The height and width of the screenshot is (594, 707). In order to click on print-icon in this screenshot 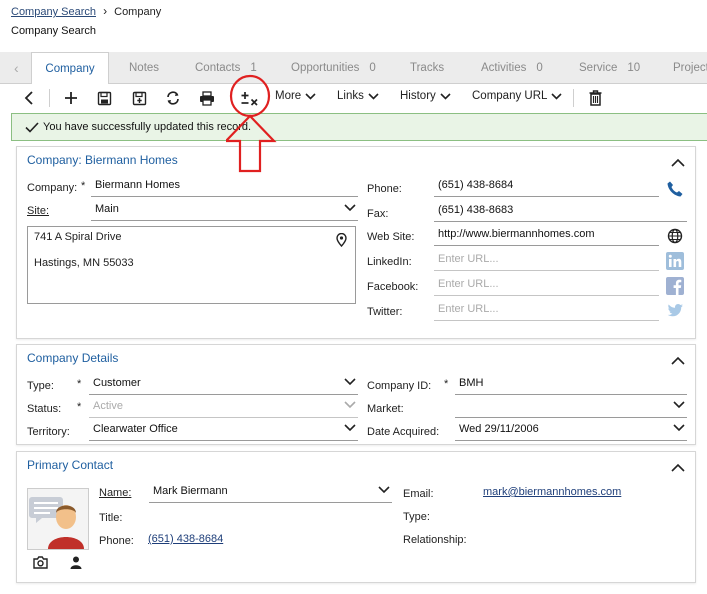, I will do `click(207, 98)`.